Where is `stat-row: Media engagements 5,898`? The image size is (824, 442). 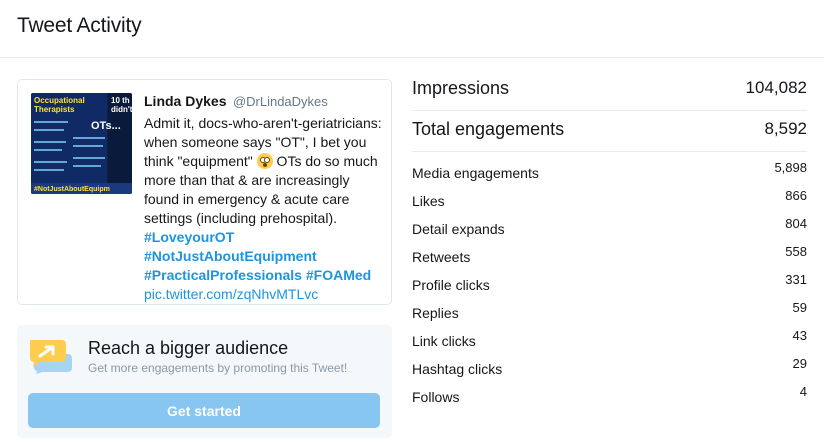
stat-row: Media engagements 5,898 is located at coordinates (609, 170).